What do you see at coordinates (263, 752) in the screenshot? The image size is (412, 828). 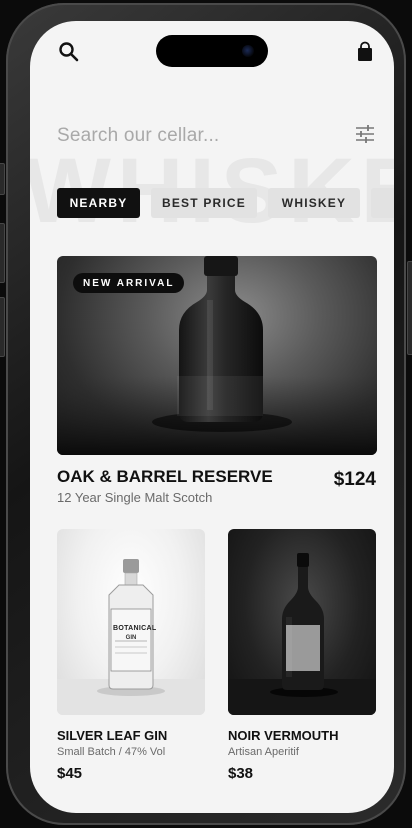 I see `product-subtitle-vermouth: Artisan Aperitif` at bounding box center [263, 752].